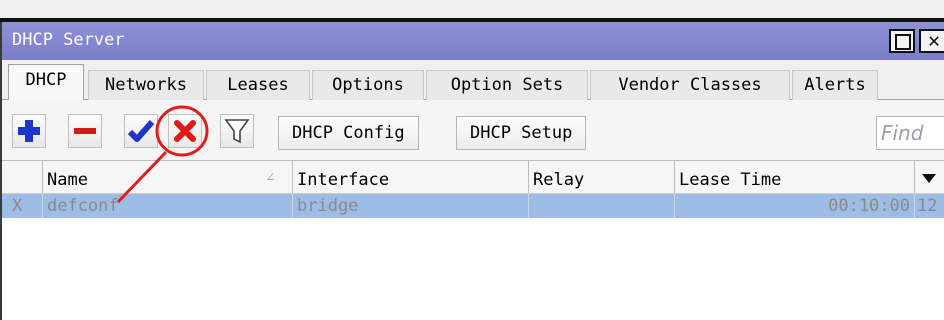  What do you see at coordinates (910, 133) in the screenshot?
I see `find-input: Find` at bounding box center [910, 133].